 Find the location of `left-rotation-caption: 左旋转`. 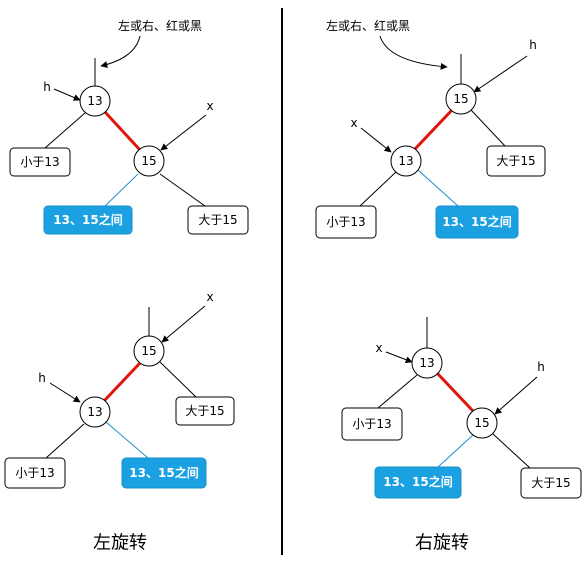

left-rotation-caption: 左旋转 is located at coordinates (120, 543).